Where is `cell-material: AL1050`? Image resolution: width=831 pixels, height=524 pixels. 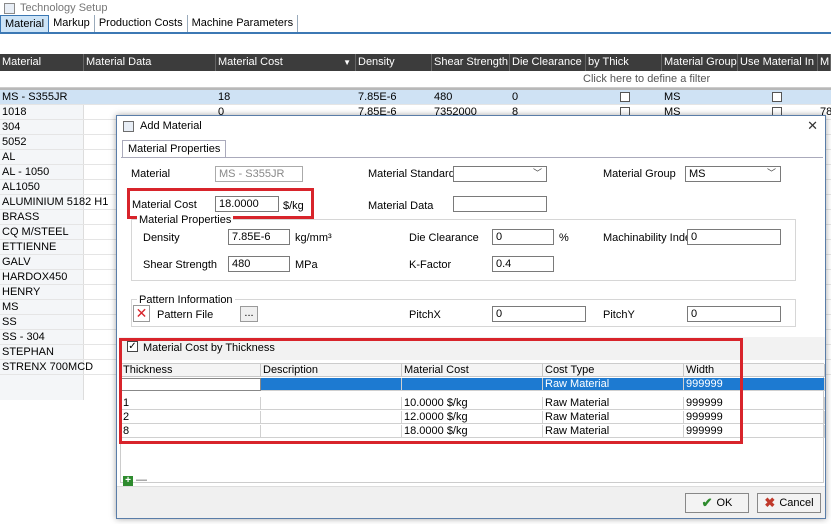
cell-material: AL1050 is located at coordinates (21, 187).